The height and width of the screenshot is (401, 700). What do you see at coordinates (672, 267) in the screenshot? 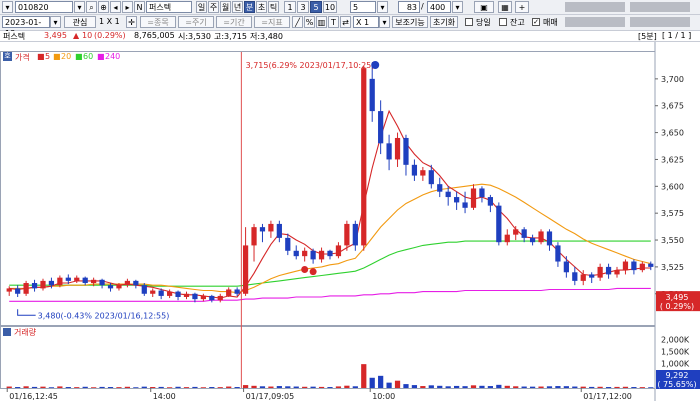
I see `price-tick-label: 3,525` at bounding box center [672, 267].